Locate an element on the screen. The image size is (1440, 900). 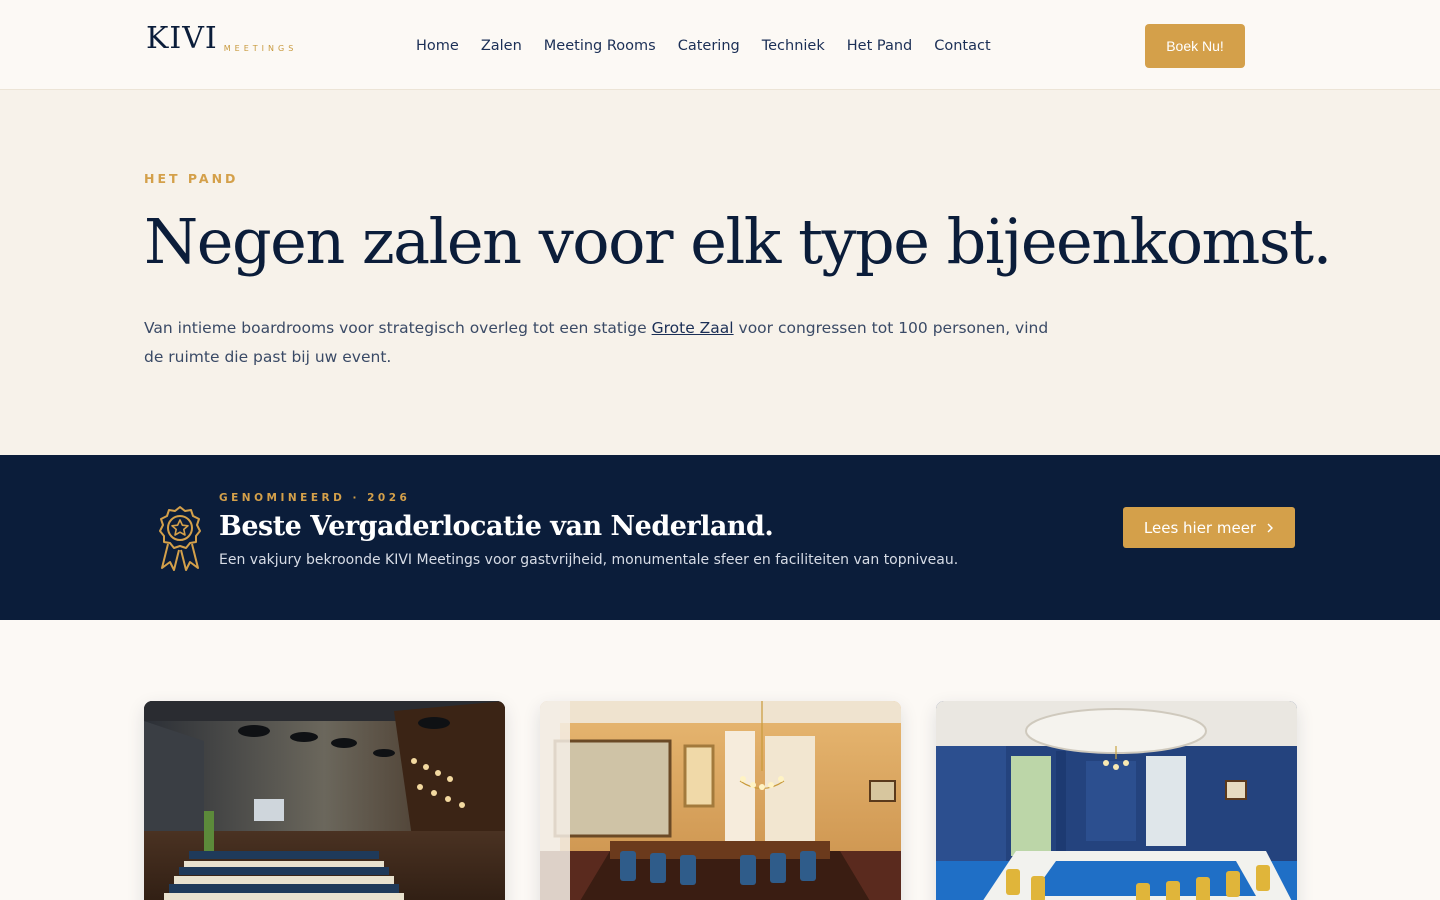
logo: KIVI MEETINGS is located at coordinates (221, 39).